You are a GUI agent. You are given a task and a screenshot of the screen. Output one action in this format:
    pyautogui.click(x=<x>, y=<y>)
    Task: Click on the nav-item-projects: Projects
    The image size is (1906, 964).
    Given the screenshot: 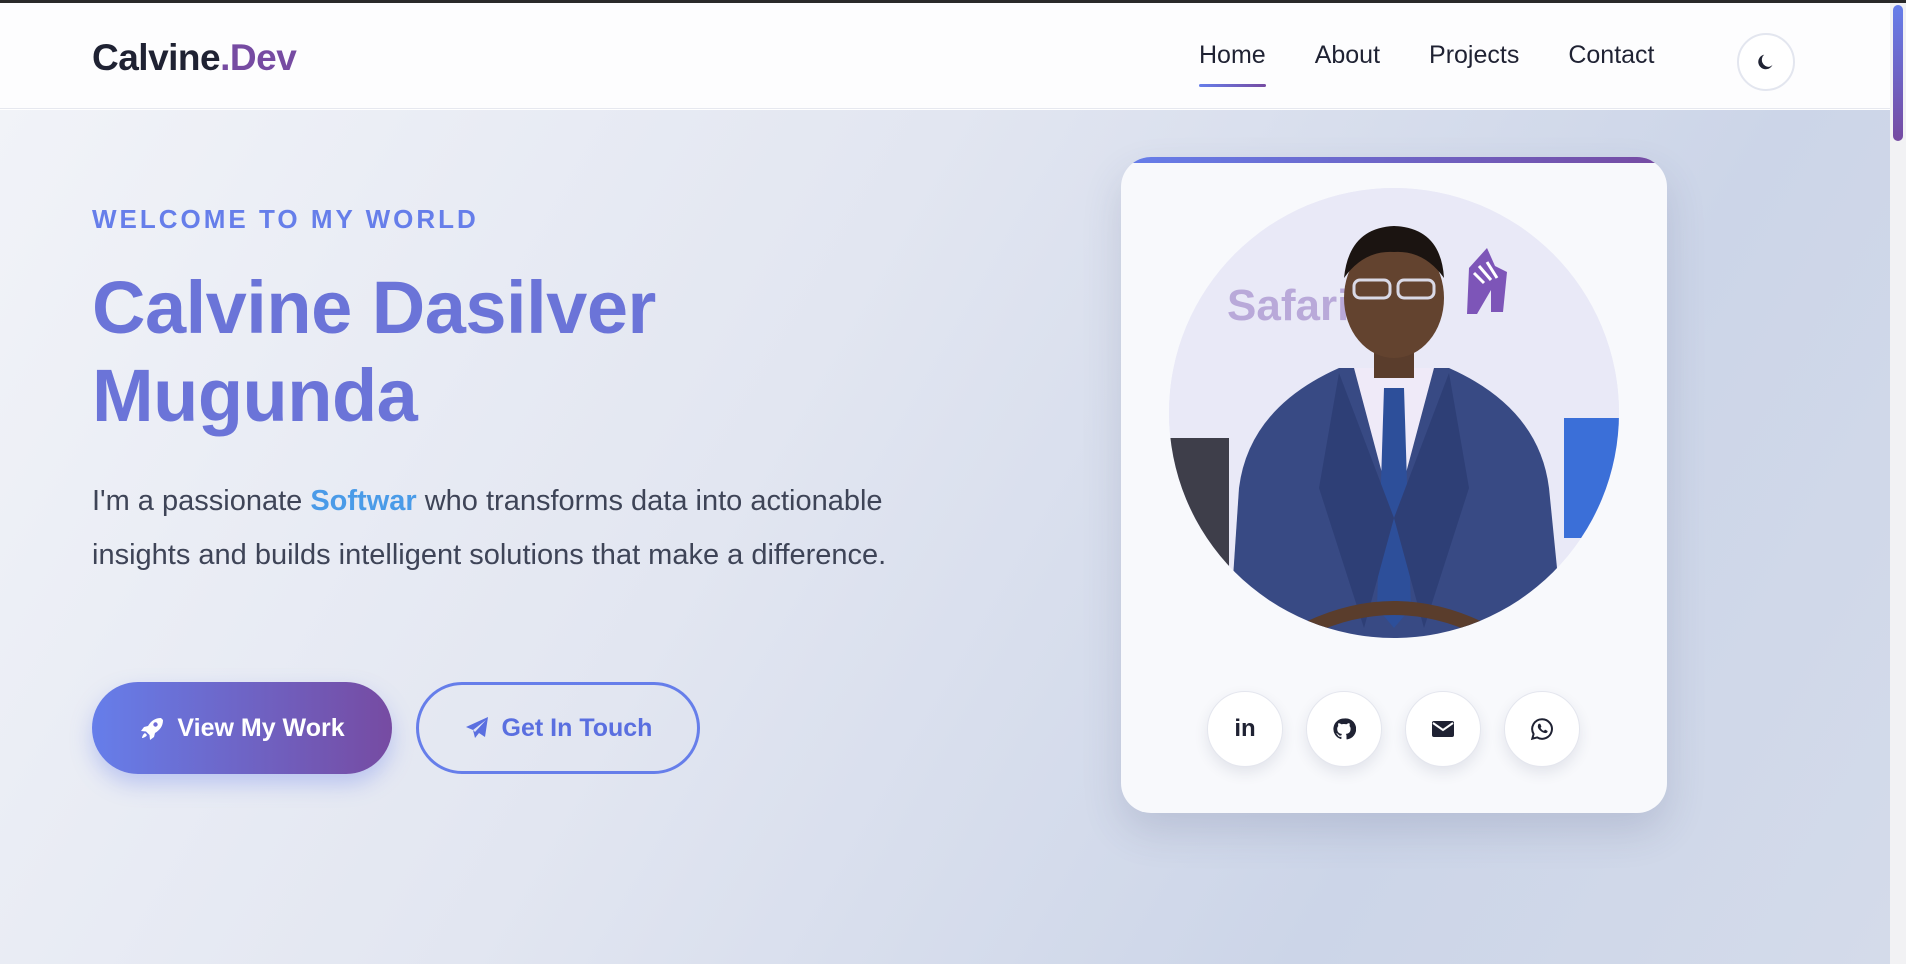 What is the action you would take?
    pyautogui.click(x=1474, y=55)
    